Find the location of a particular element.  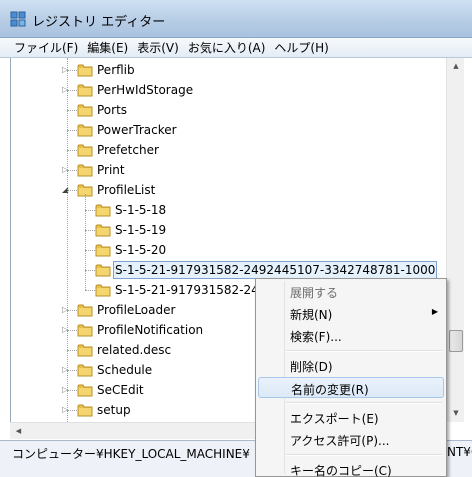

menu-help: ヘルプ(H) is located at coordinates (301, 47).